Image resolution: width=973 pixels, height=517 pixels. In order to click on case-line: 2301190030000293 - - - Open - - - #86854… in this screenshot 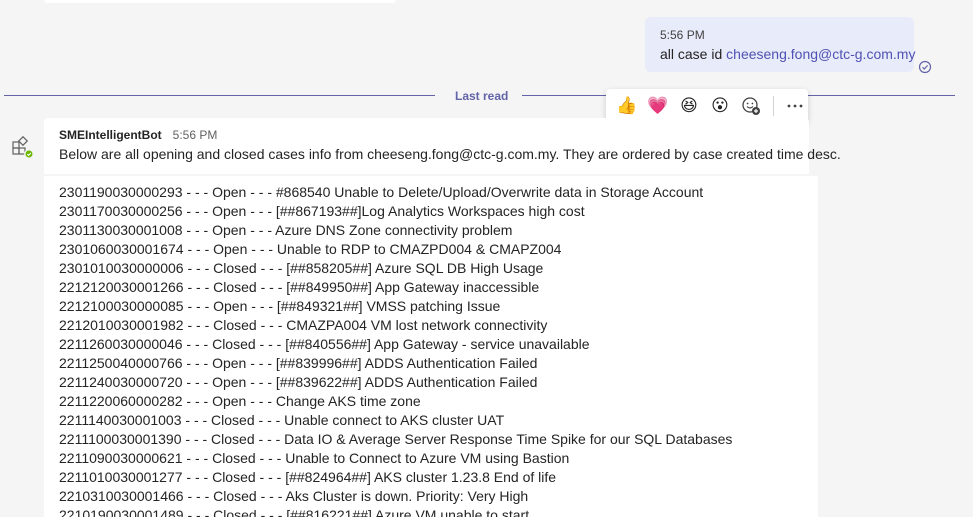, I will do `click(381, 192)`.